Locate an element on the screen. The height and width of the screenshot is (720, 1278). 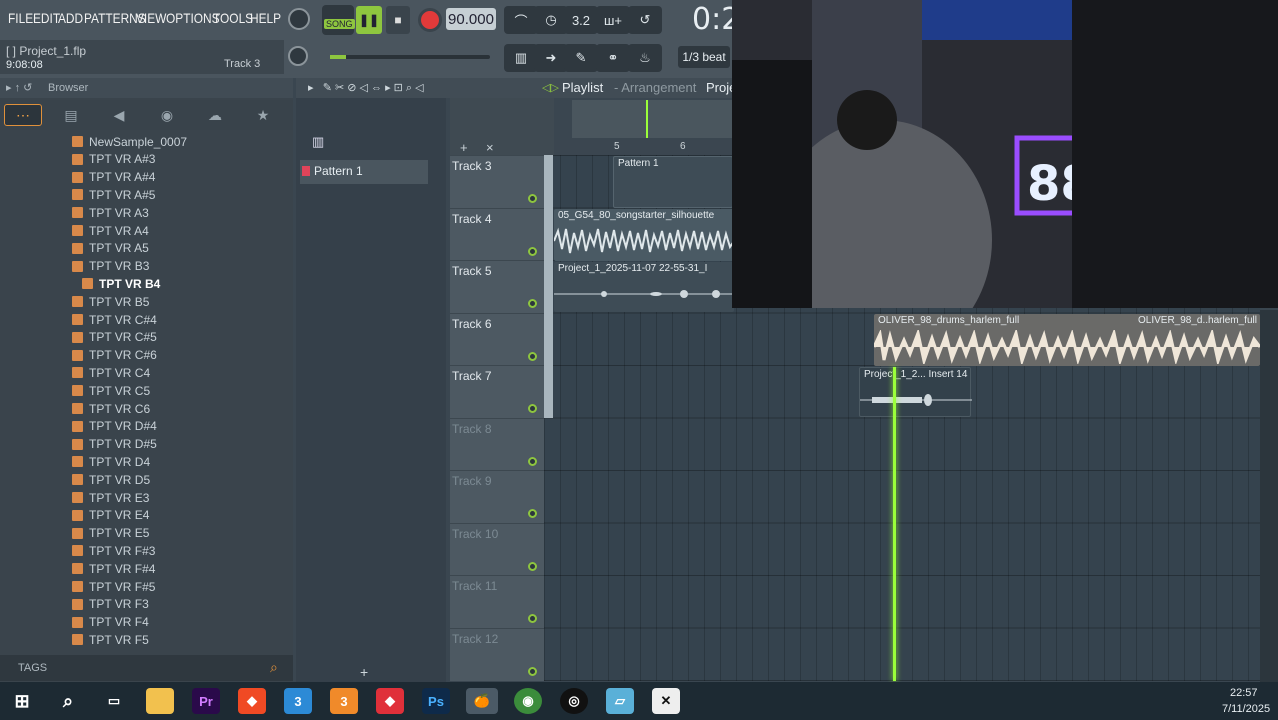
menu-view: VIEW is located at coordinates (151, 18).